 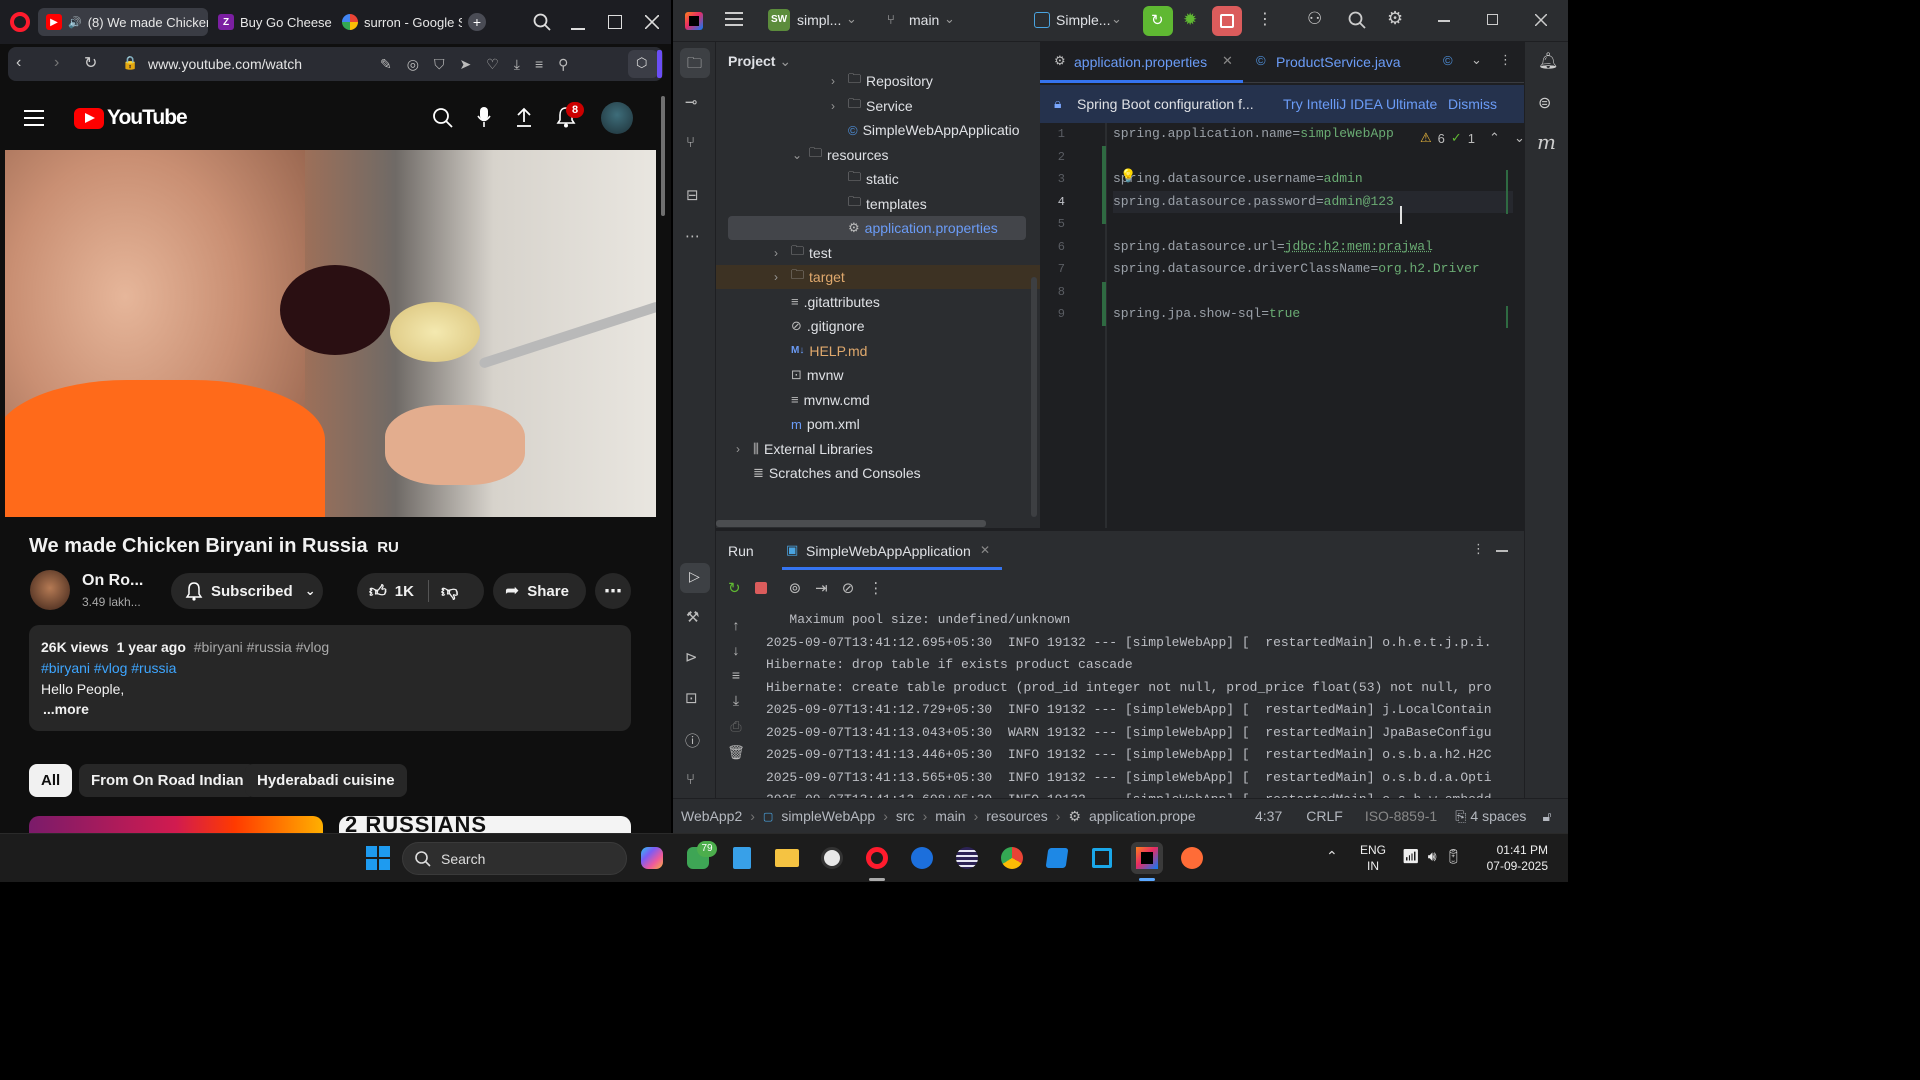 I want to click on reload-button: ↻, so click(x=90, y=63).